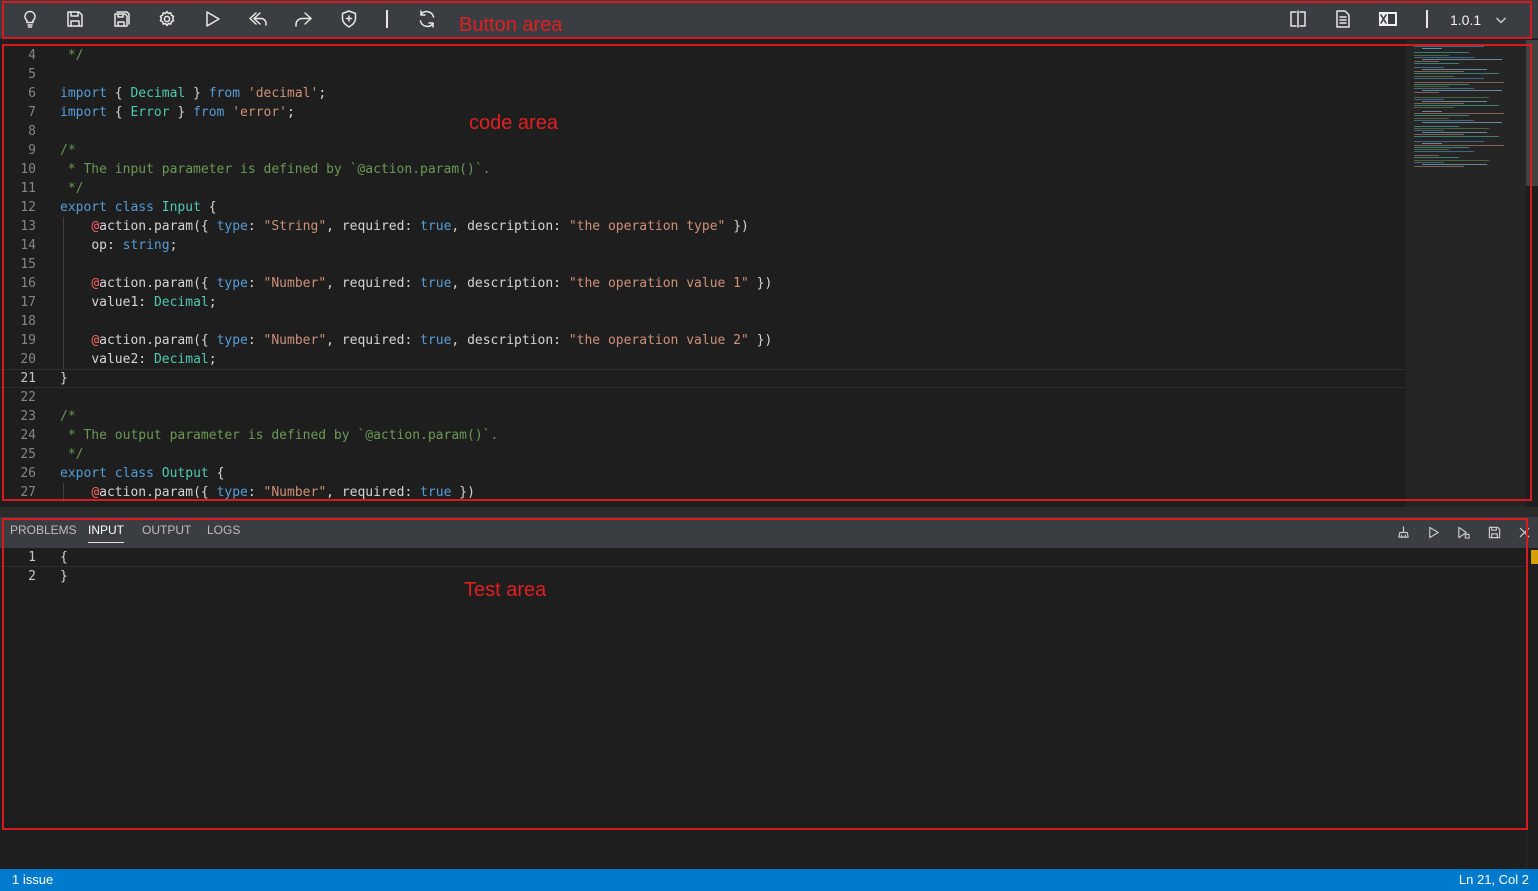  What do you see at coordinates (303, 19) in the screenshot?
I see `redo-button` at bounding box center [303, 19].